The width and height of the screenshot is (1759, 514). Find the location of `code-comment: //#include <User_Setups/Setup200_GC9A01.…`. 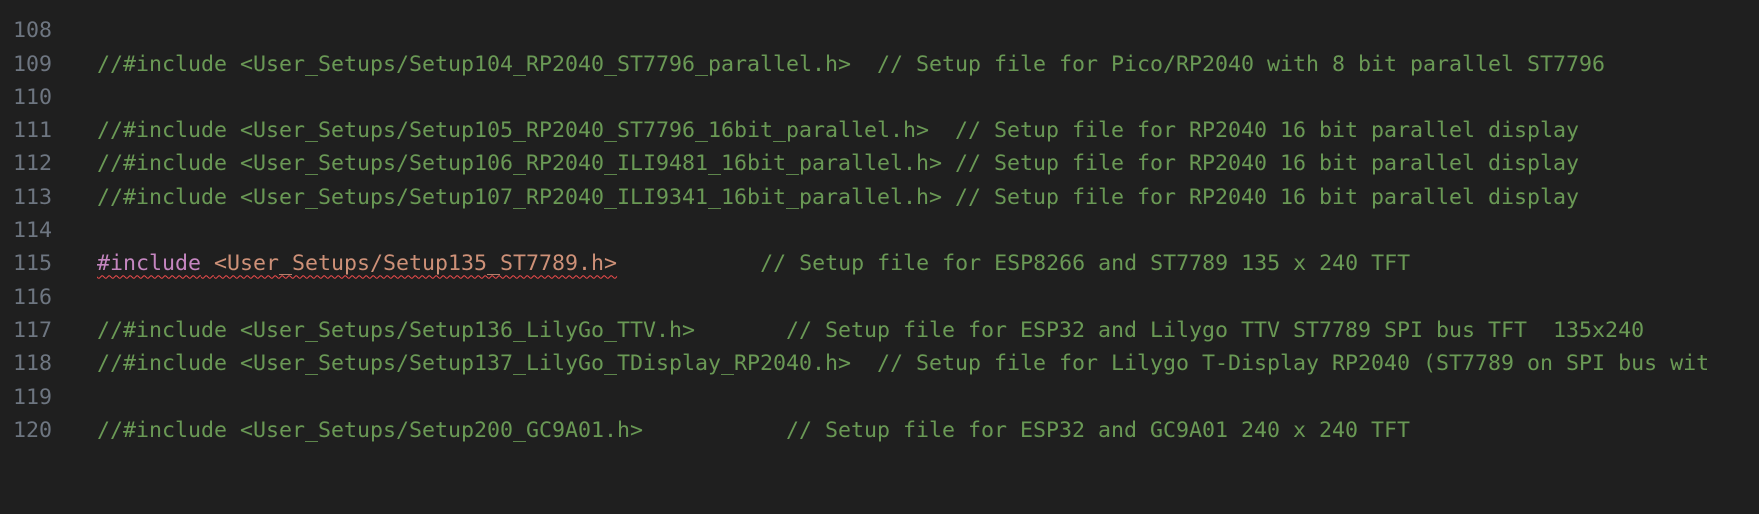

code-comment: //#include <User_Setups/Setup200_GC9A01.… is located at coordinates (753, 430).